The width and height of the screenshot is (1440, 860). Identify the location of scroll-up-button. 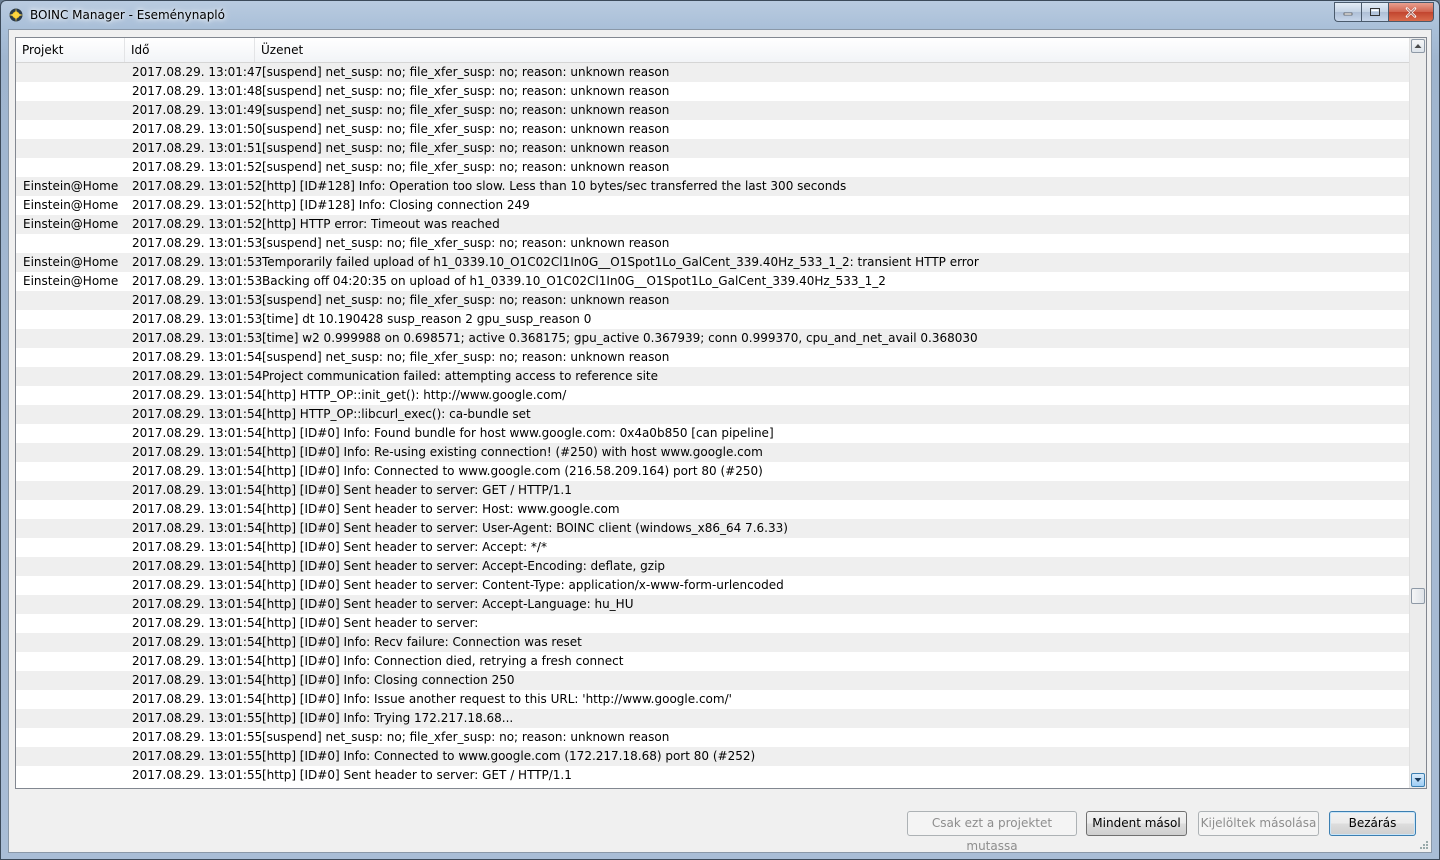
(1418, 46).